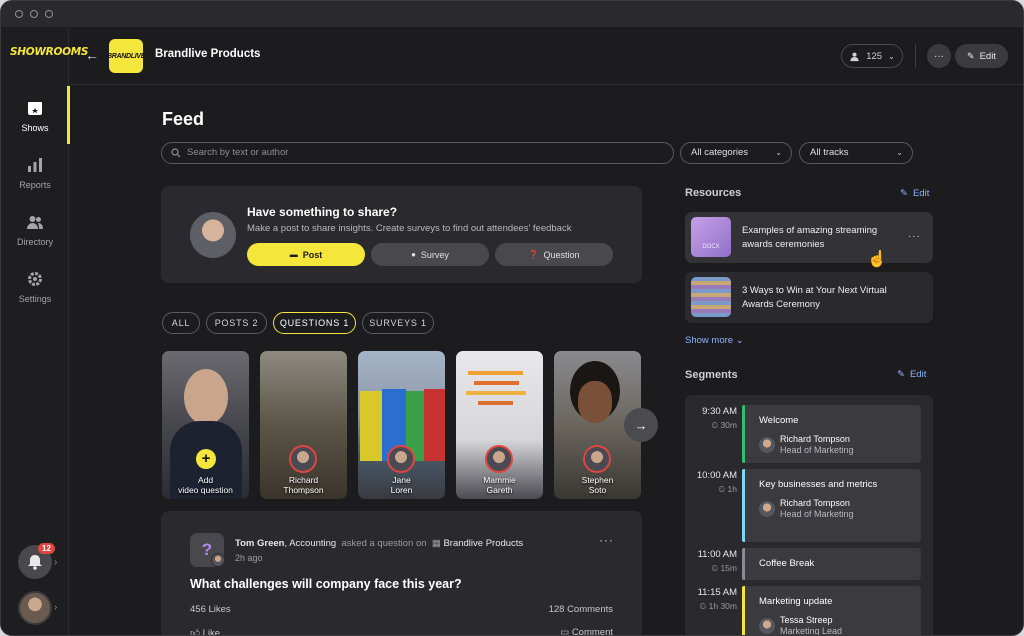 Image resolution: width=1024 pixels, height=636 pixels. Describe the element at coordinates (711, 297) in the screenshot. I see `book-thumbnail` at that location.